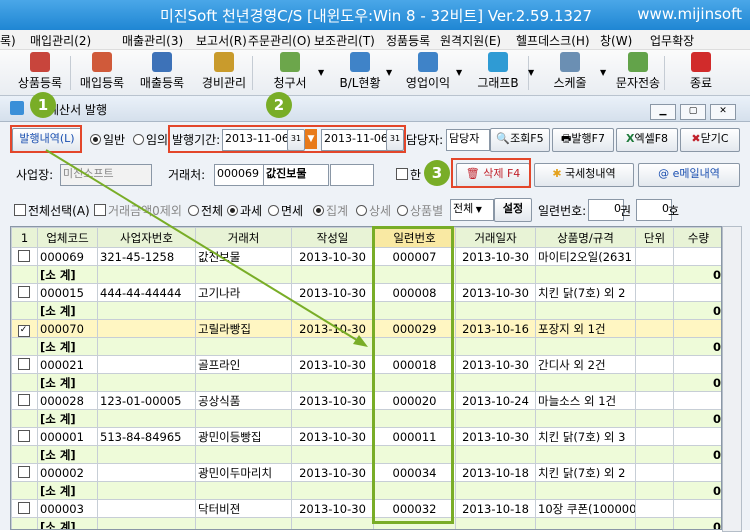 Image resolution: width=750 pixels, height=532 pixels. What do you see at coordinates (279, 105) in the screenshot?
I see `step-badge-2: 2` at bounding box center [279, 105].